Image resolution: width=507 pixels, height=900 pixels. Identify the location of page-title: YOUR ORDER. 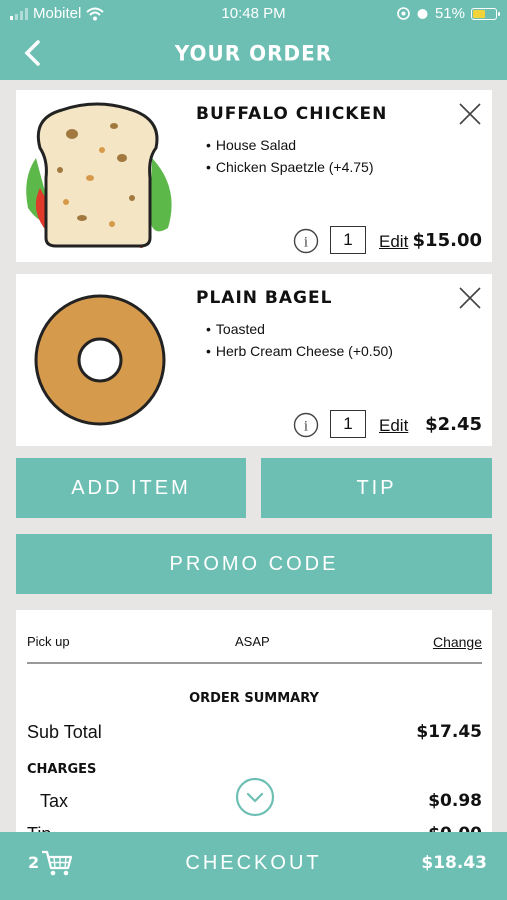
(253, 53).